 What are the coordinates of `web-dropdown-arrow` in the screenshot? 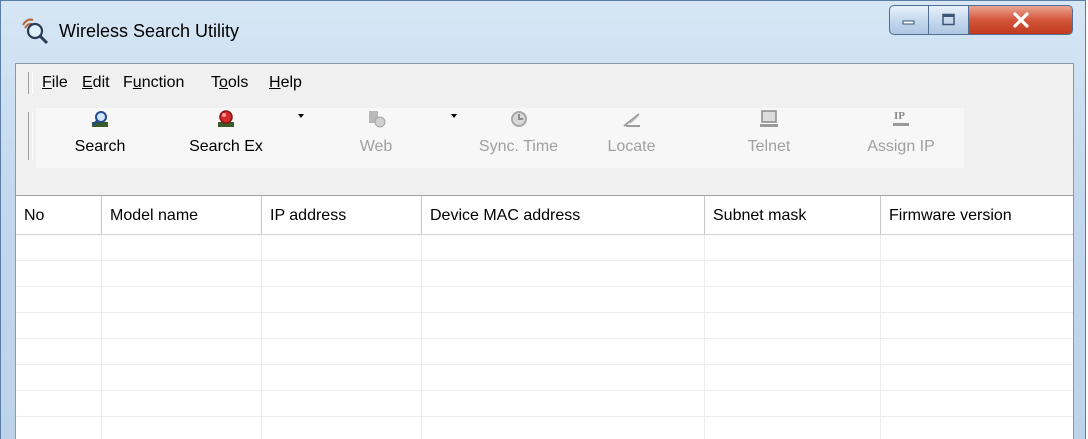 It's located at (454, 116).